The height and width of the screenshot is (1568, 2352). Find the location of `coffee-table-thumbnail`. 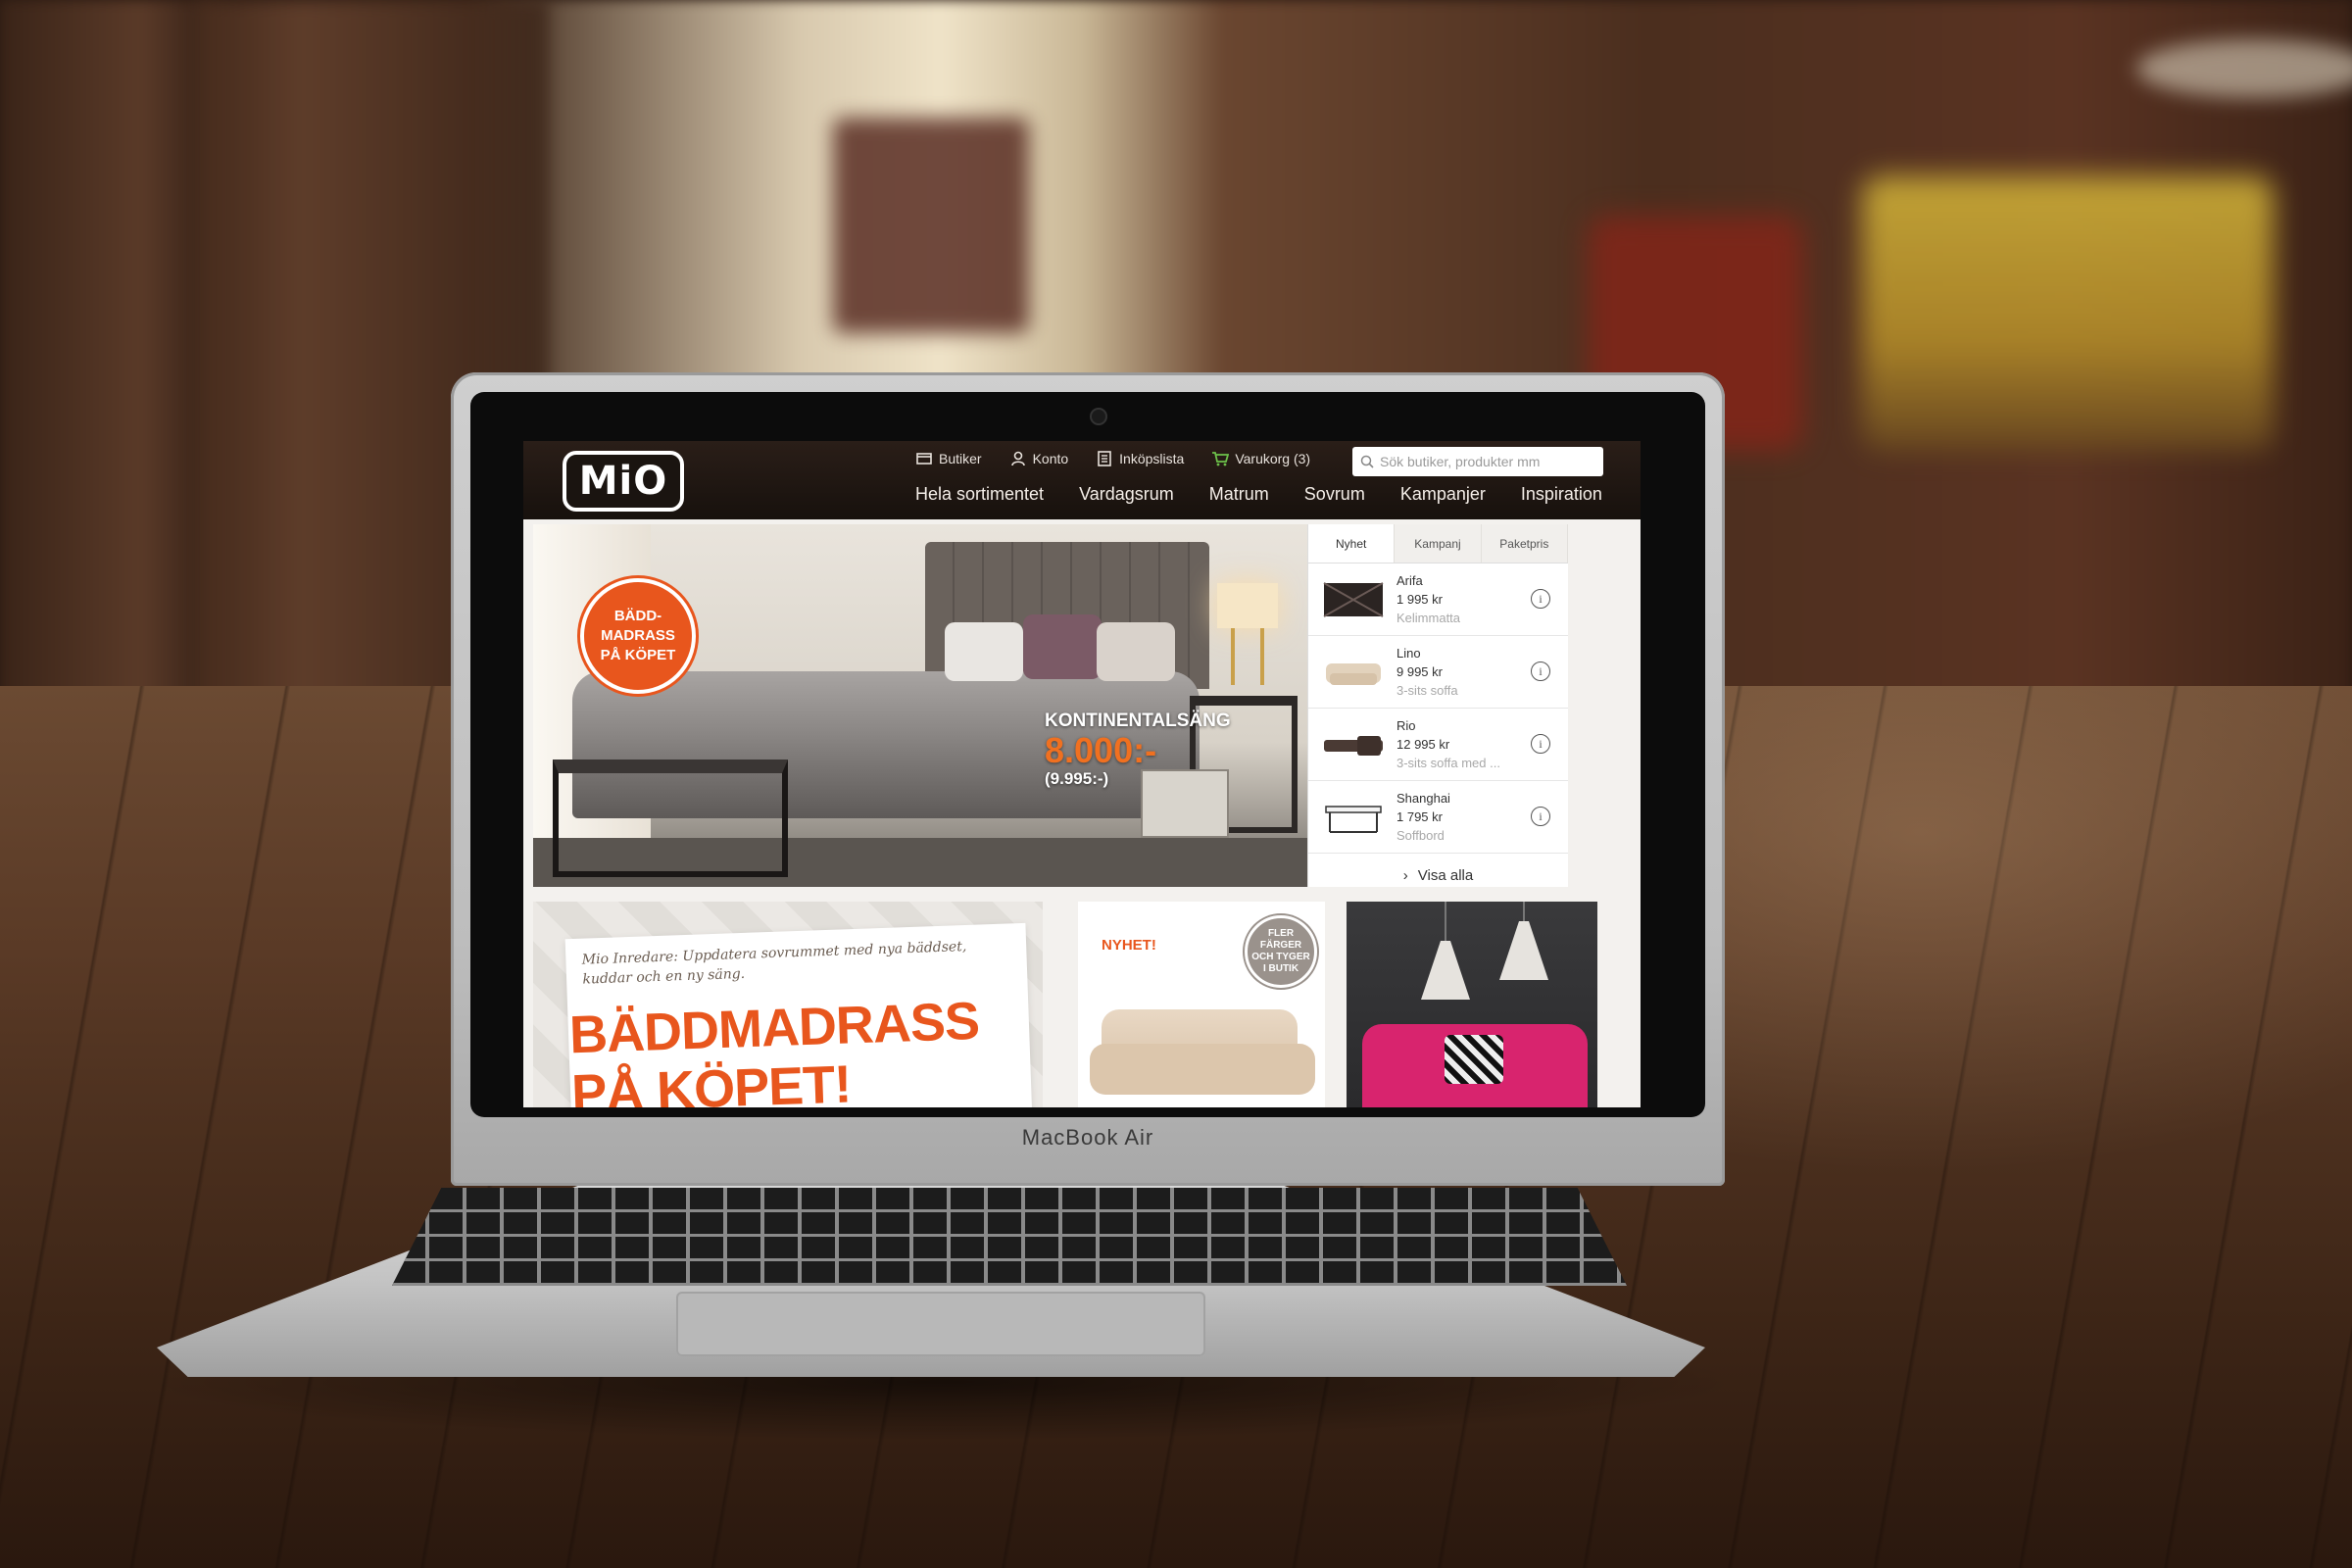

coffee-table-thumbnail is located at coordinates (1353, 819).